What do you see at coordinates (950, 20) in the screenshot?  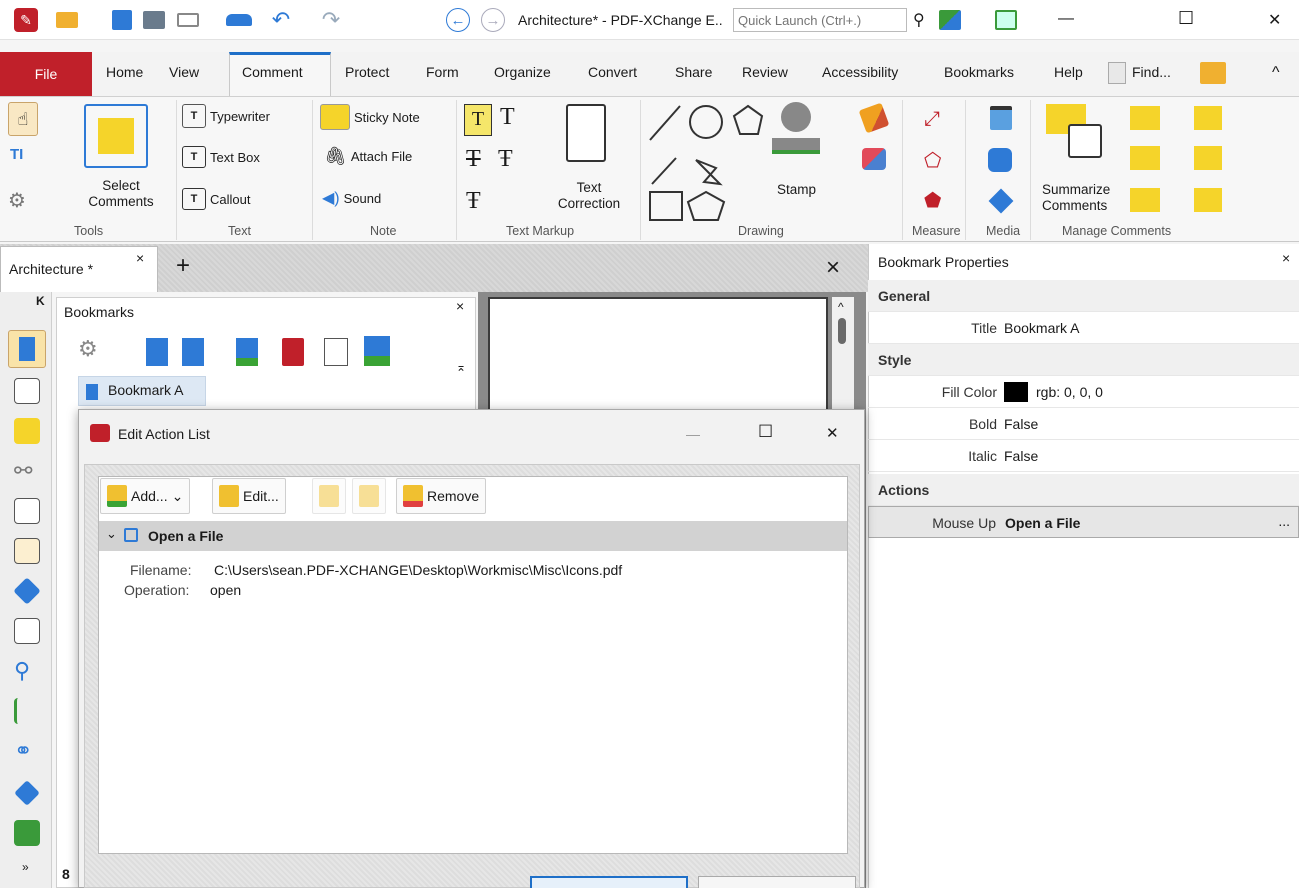 I see `snapshot-tools-icon` at bounding box center [950, 20].